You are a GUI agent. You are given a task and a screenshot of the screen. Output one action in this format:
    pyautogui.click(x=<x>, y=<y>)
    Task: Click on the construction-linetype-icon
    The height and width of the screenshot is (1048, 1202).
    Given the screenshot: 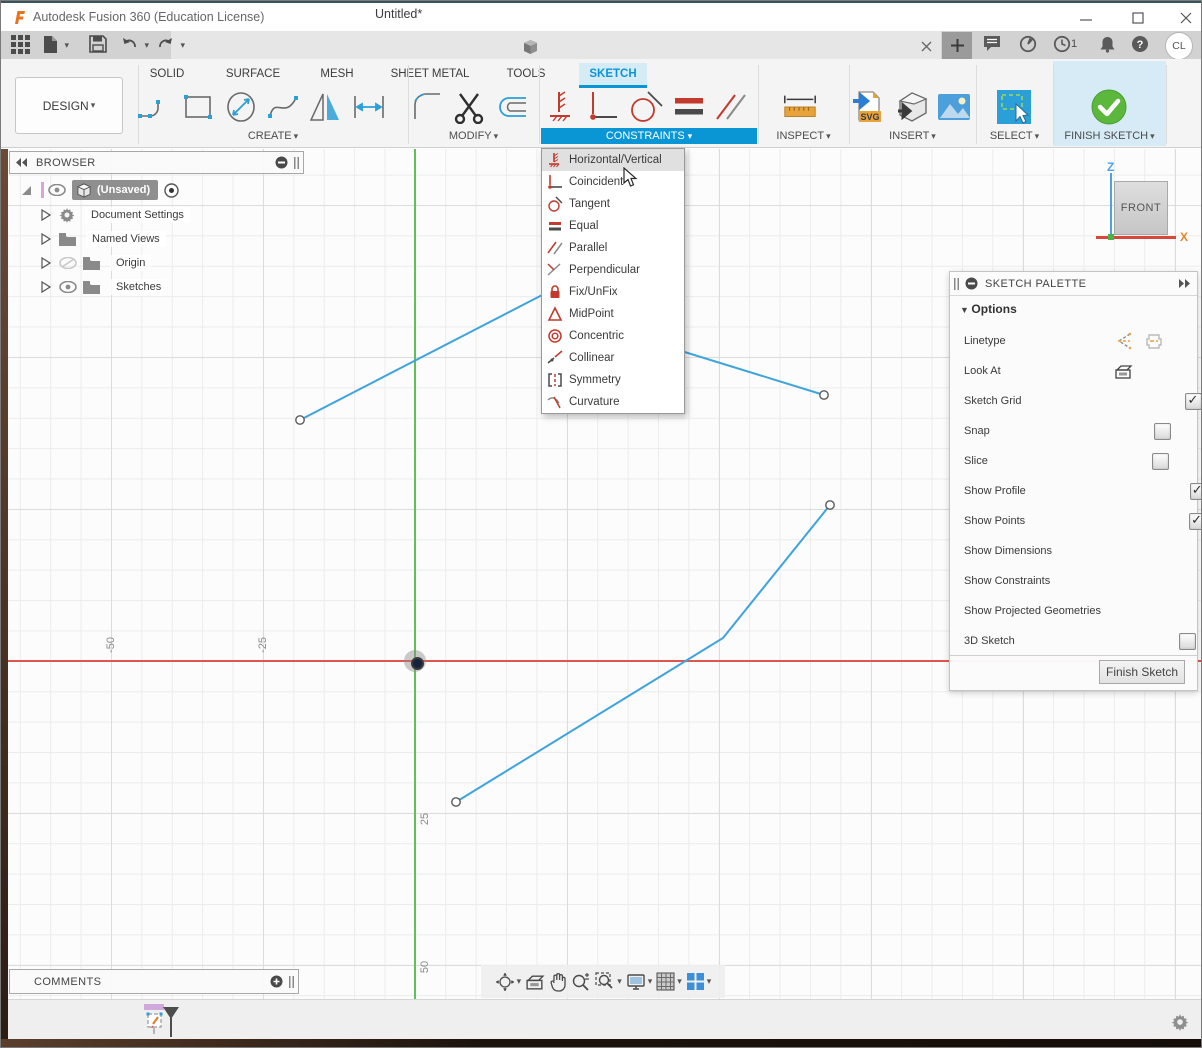 What is the action you would take?
    pyautogui.click(x=1124, y=341)
    